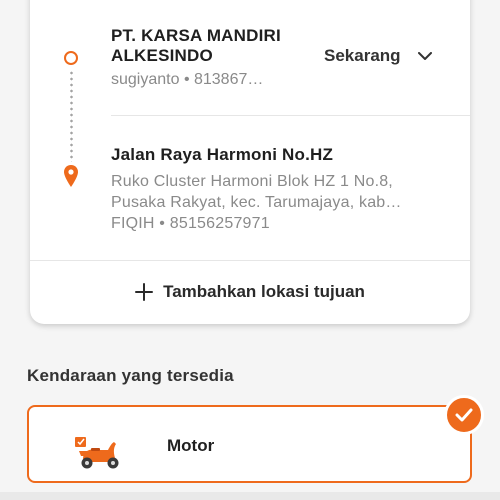 Image resolution: width=500 pixels, height=500 pixels. Describe the element at coordinates (190, 223) in the screenshot. I see `destination-contact: FIQIH • 85156257971` at that location.